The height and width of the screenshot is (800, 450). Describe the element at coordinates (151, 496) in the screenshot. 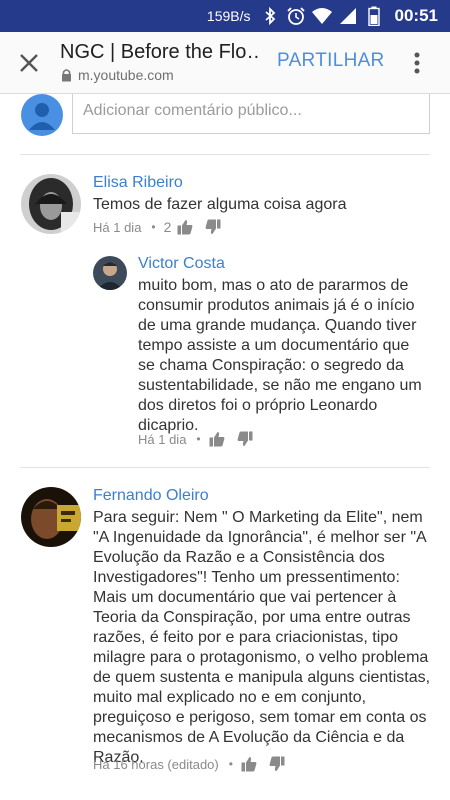

I see `comment-author: Fernando Oleiro` at that location.